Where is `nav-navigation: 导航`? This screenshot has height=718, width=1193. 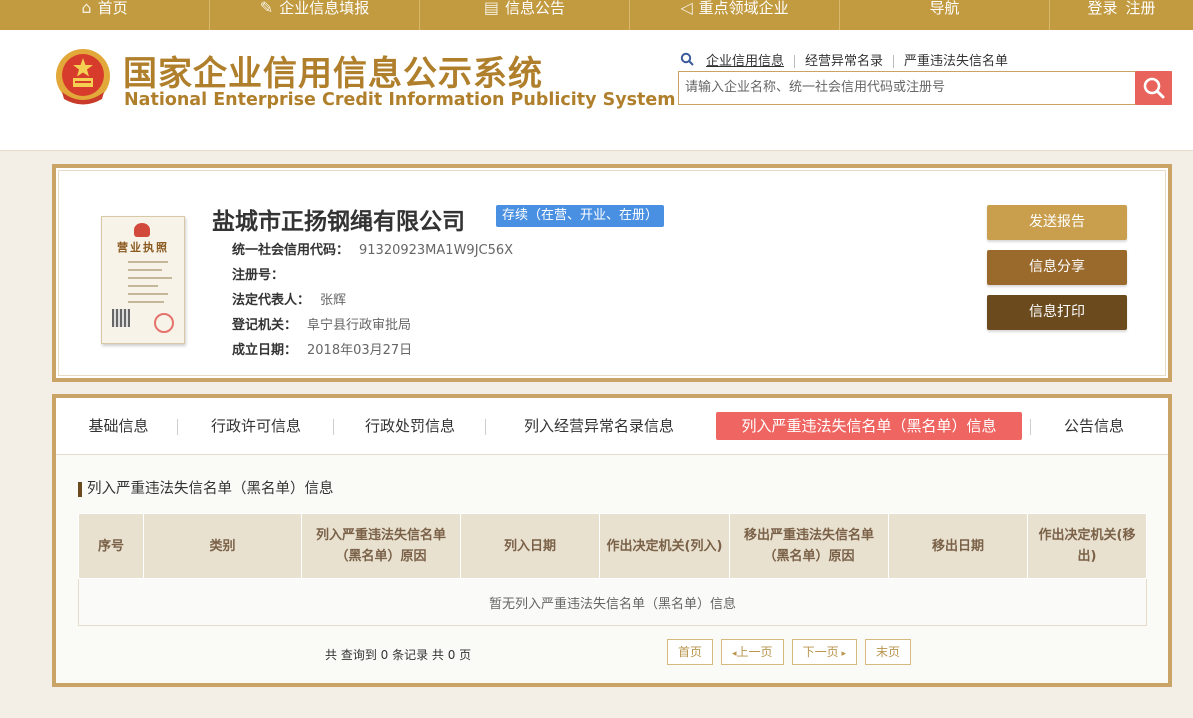 nav-navigation: 导航 is located at coordinates (945, 15).